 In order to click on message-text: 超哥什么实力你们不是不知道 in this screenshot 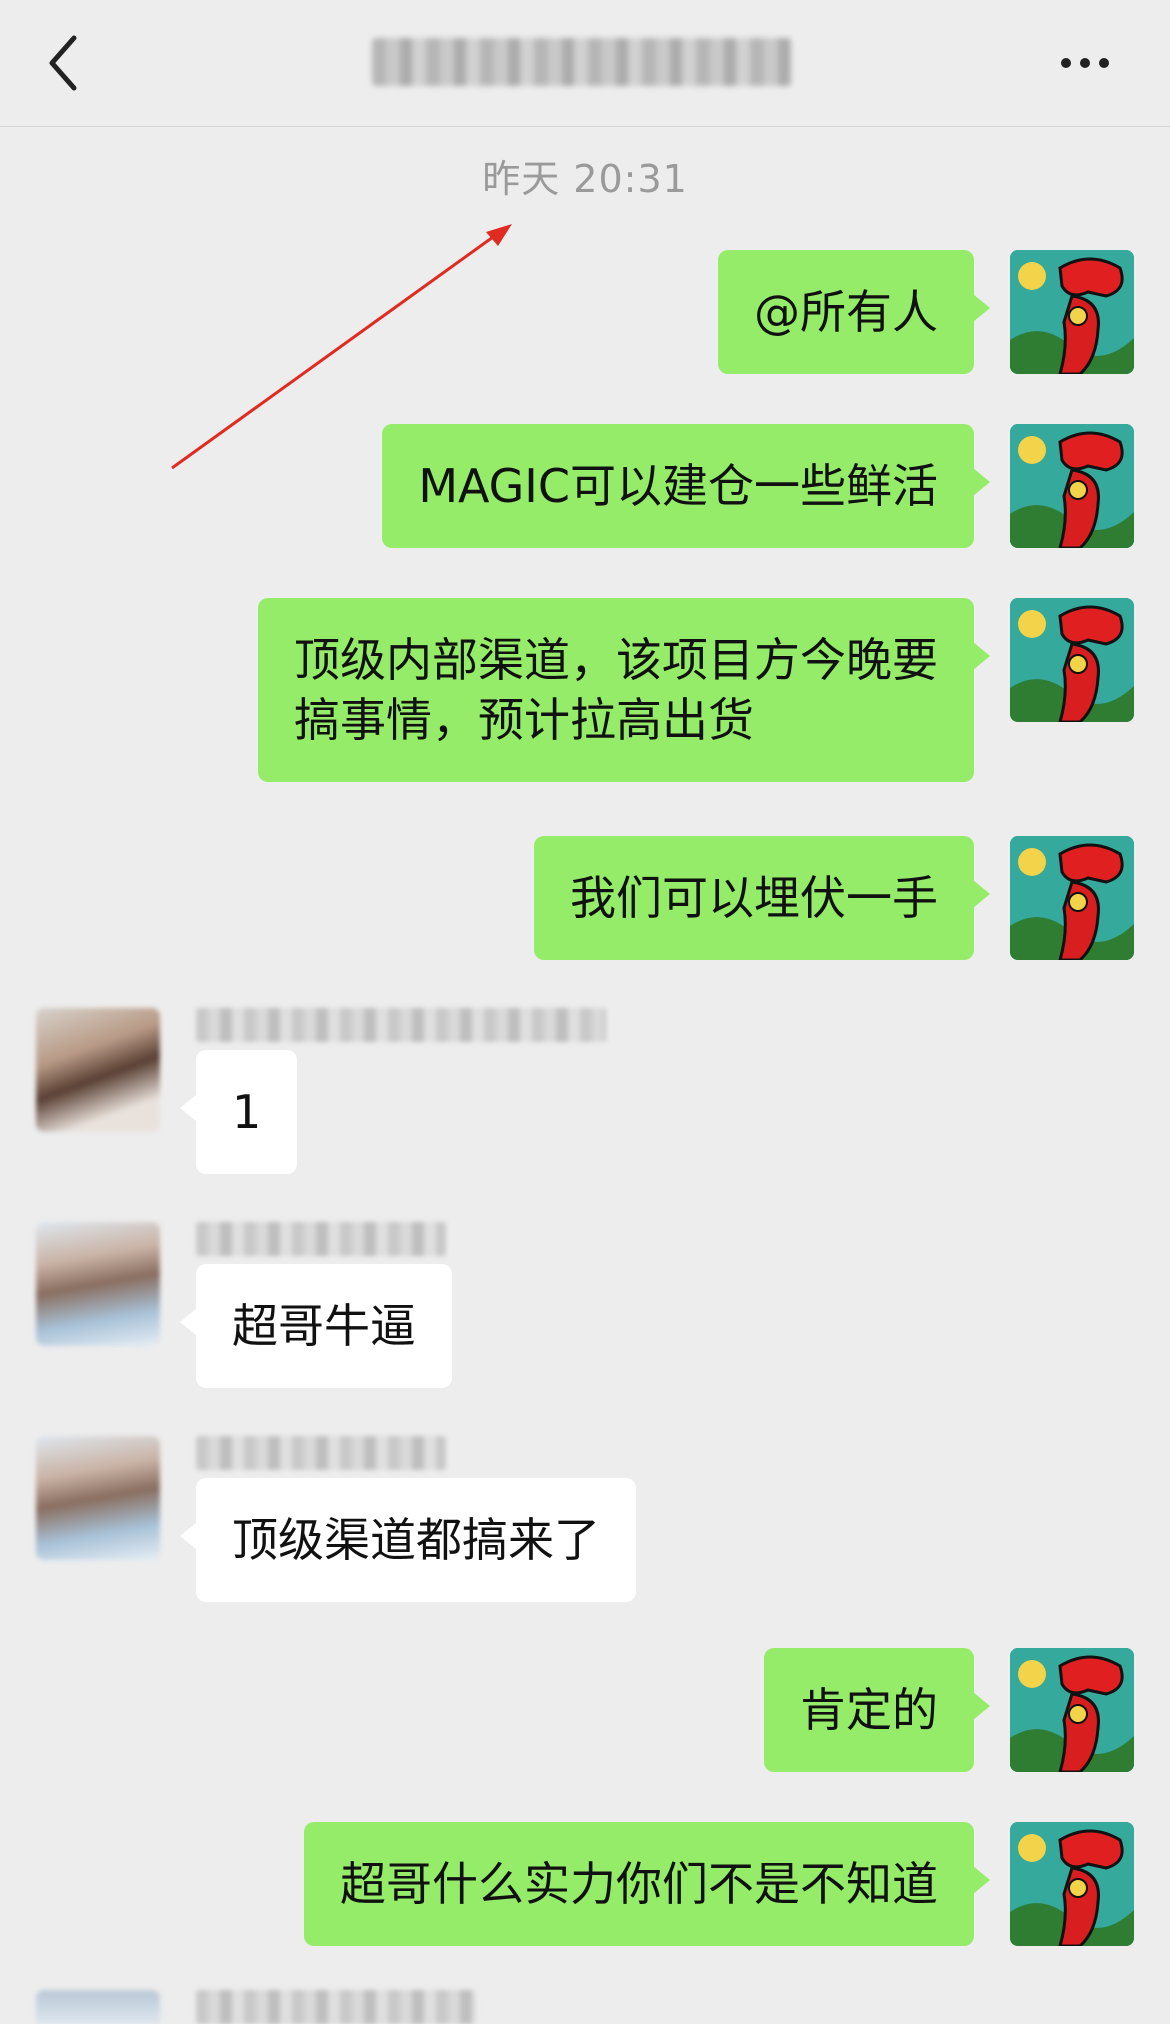, I will do `click(639, 1884)`.